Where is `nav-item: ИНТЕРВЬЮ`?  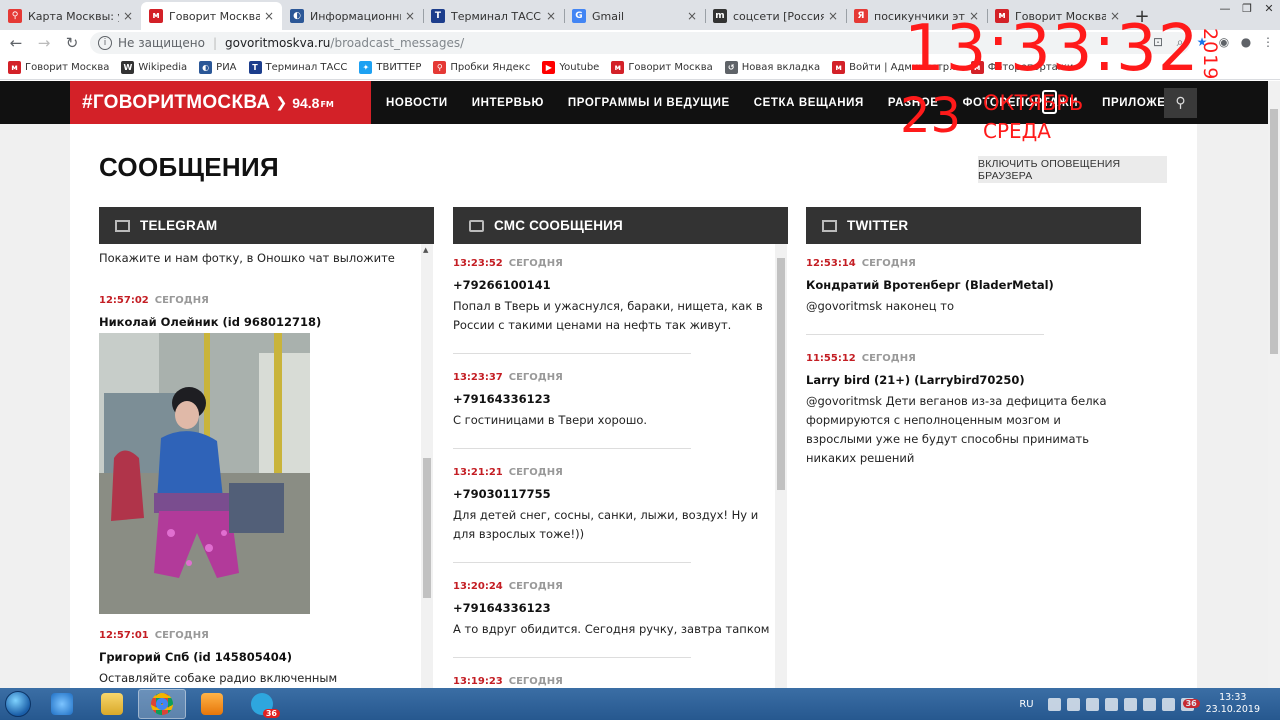 nav-item: ИНТЕРВЬЮ is located at coordinates (508, 103).